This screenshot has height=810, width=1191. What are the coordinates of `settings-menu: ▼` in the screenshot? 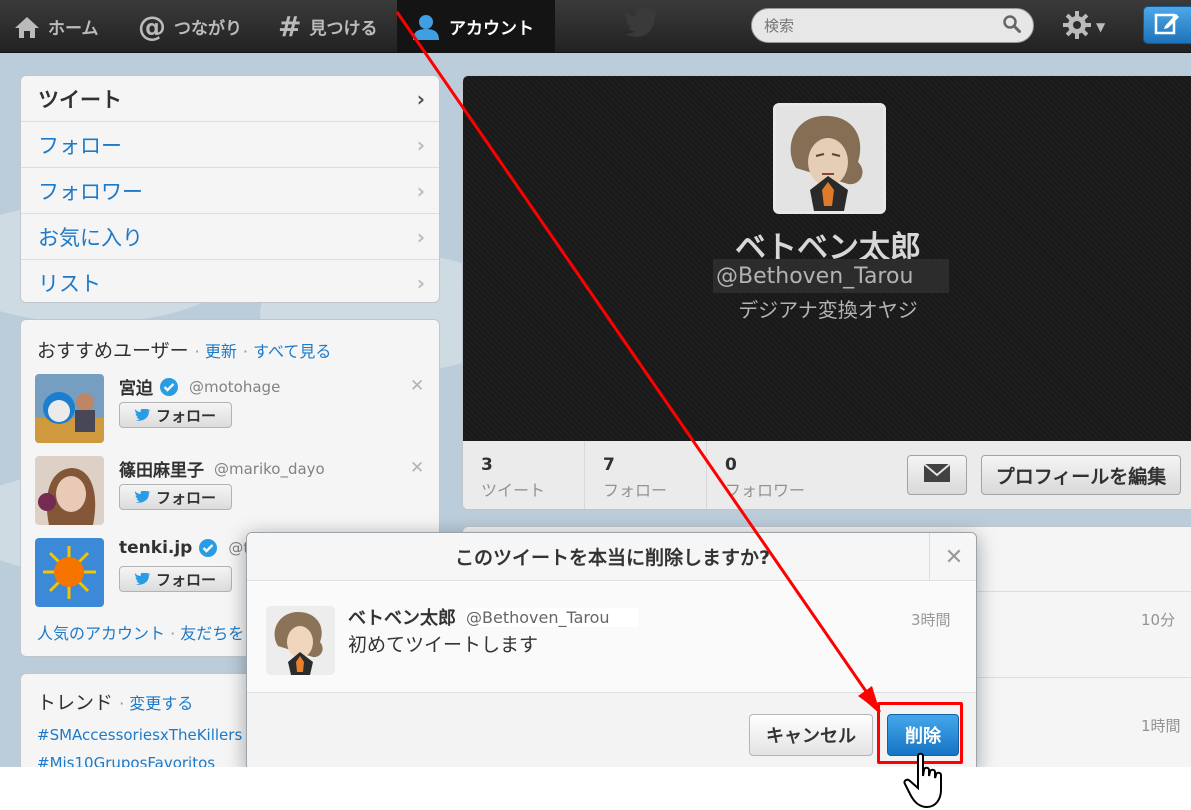 It's located at (1083, 27).